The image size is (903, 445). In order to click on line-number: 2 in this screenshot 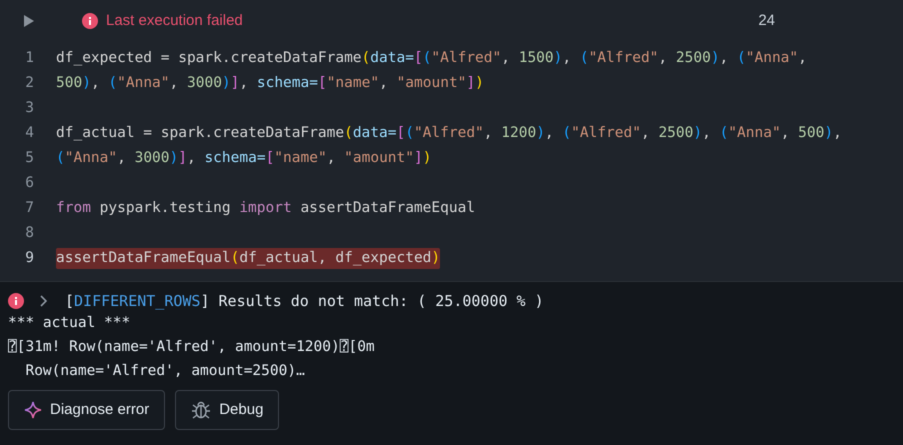, I will do `click(29, 83)`.